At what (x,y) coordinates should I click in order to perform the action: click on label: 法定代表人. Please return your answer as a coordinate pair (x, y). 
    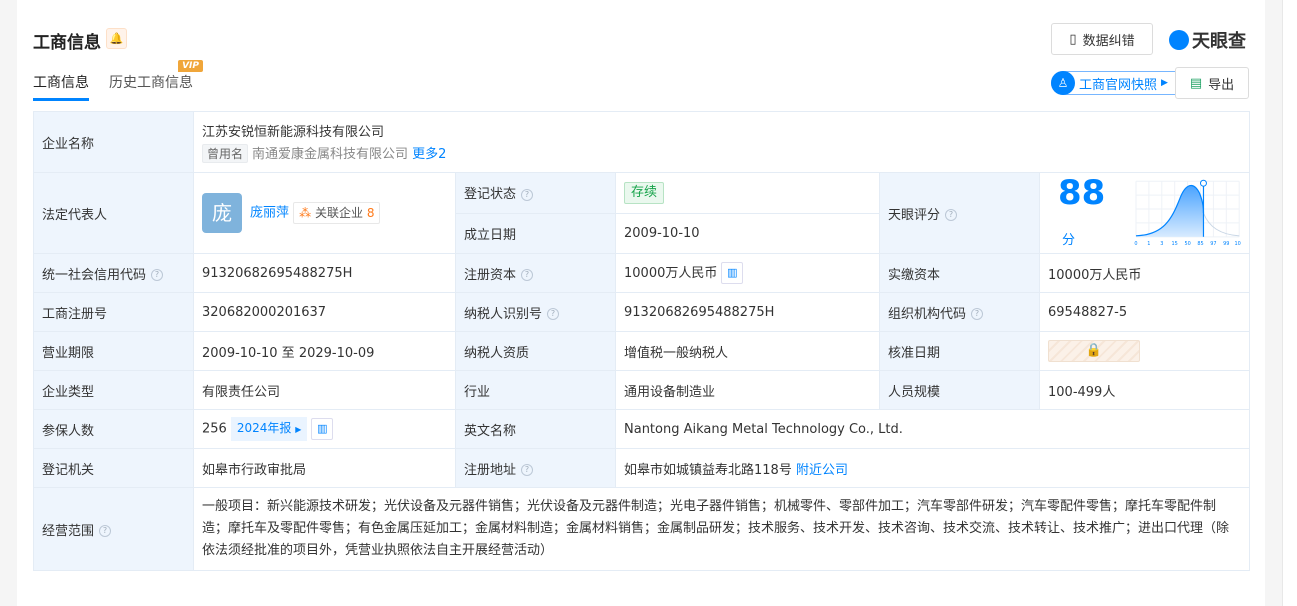
    Looking at the image, I should click on (113, 213).